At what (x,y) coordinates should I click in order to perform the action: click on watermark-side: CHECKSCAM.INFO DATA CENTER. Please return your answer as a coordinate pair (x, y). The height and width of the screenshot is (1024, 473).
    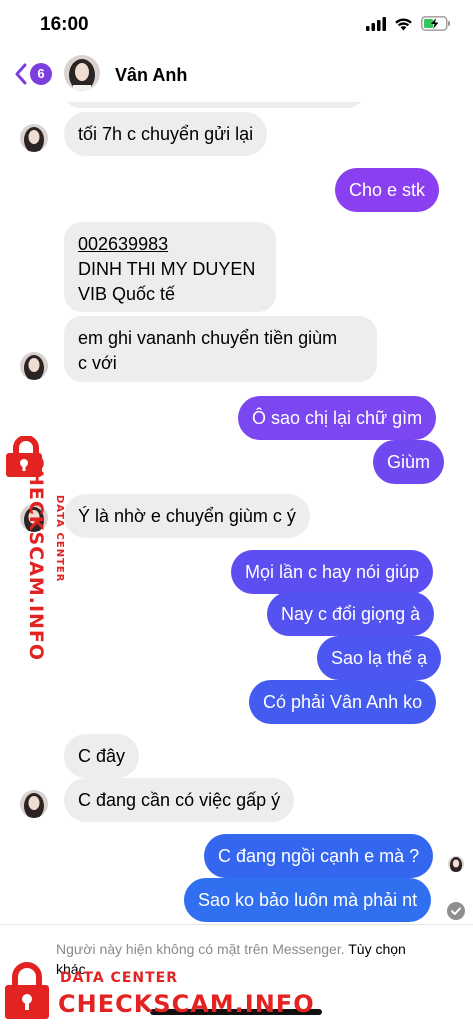
    Looking at the image, I should click on (33, 556).